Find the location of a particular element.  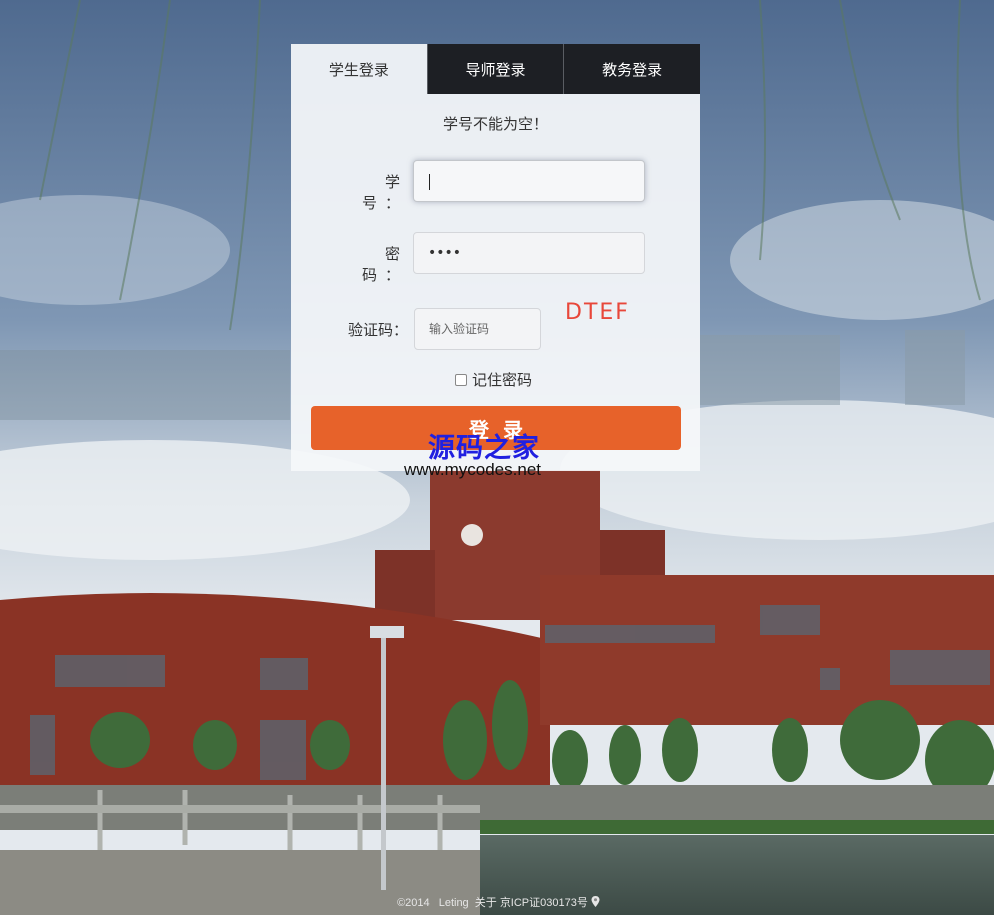

footer-about-link: 关于 is located at coordinates (486, 903).